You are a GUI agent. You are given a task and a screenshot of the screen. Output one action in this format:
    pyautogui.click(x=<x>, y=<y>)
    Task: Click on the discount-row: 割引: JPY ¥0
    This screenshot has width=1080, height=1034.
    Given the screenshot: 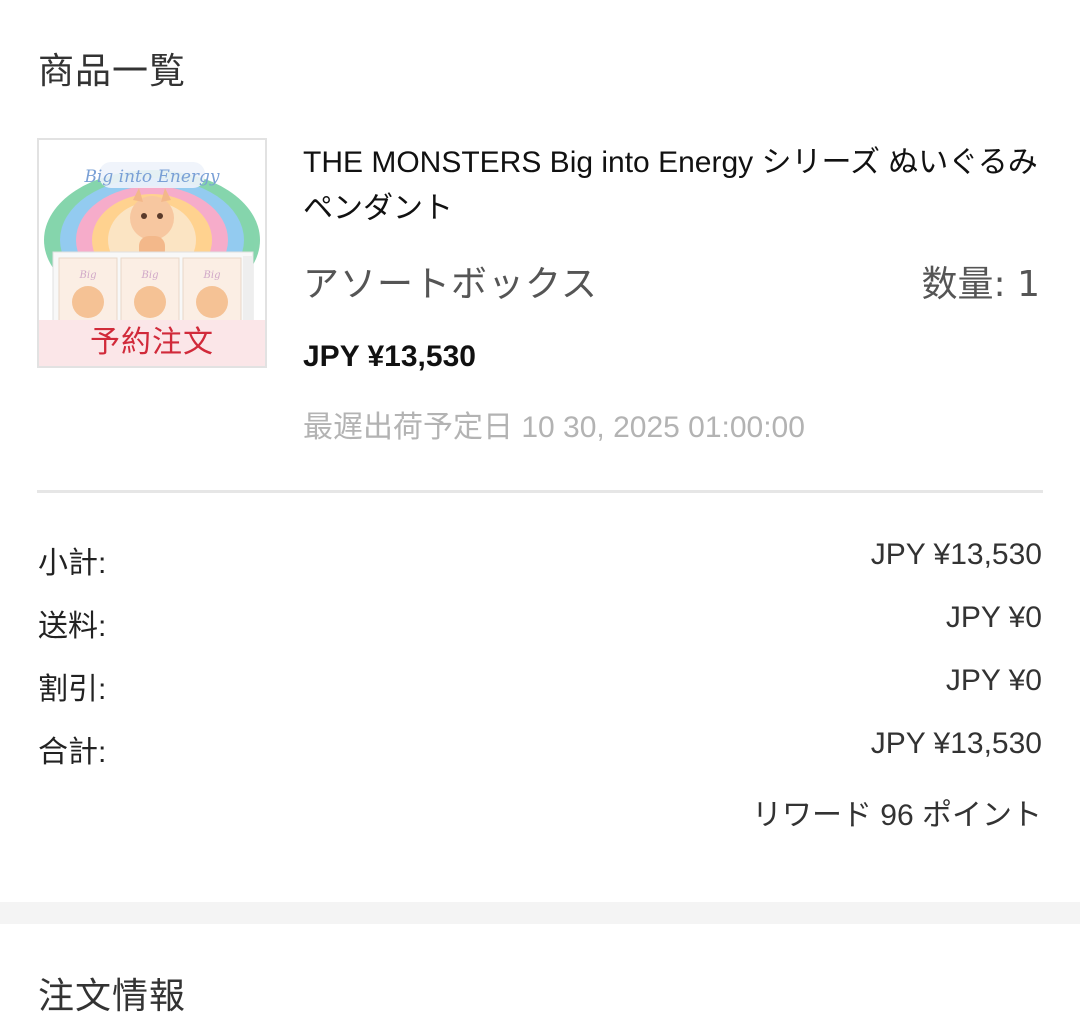 What is the action you would take?
    pyautogui.click(x=540, y=685)
    